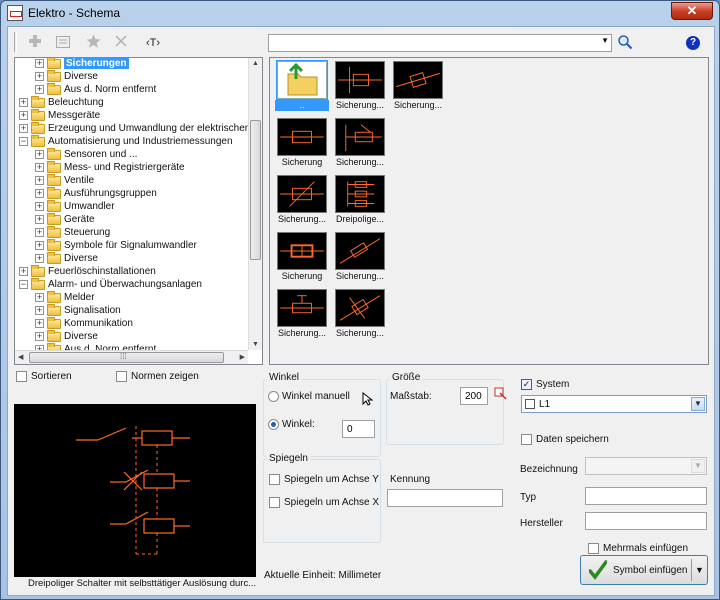  Describe the element at coordinates (255, 190) in the screenshot. I see `scroll-thumb` at that location.